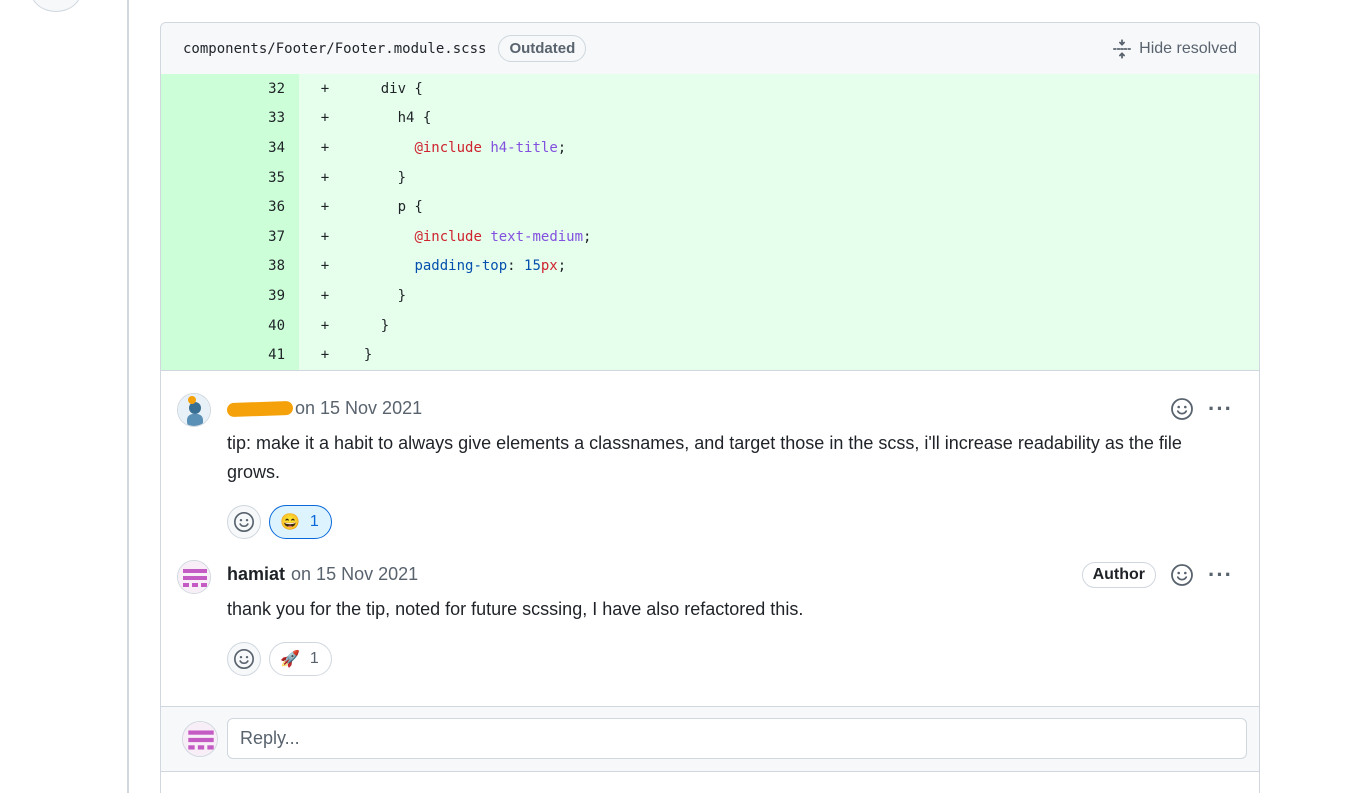 This screenshot has height=793, width=1349. Describe the element at coordinates (290, 659) in the screenshot. I see `rocket-emoji-icon: 🚀` at that location.